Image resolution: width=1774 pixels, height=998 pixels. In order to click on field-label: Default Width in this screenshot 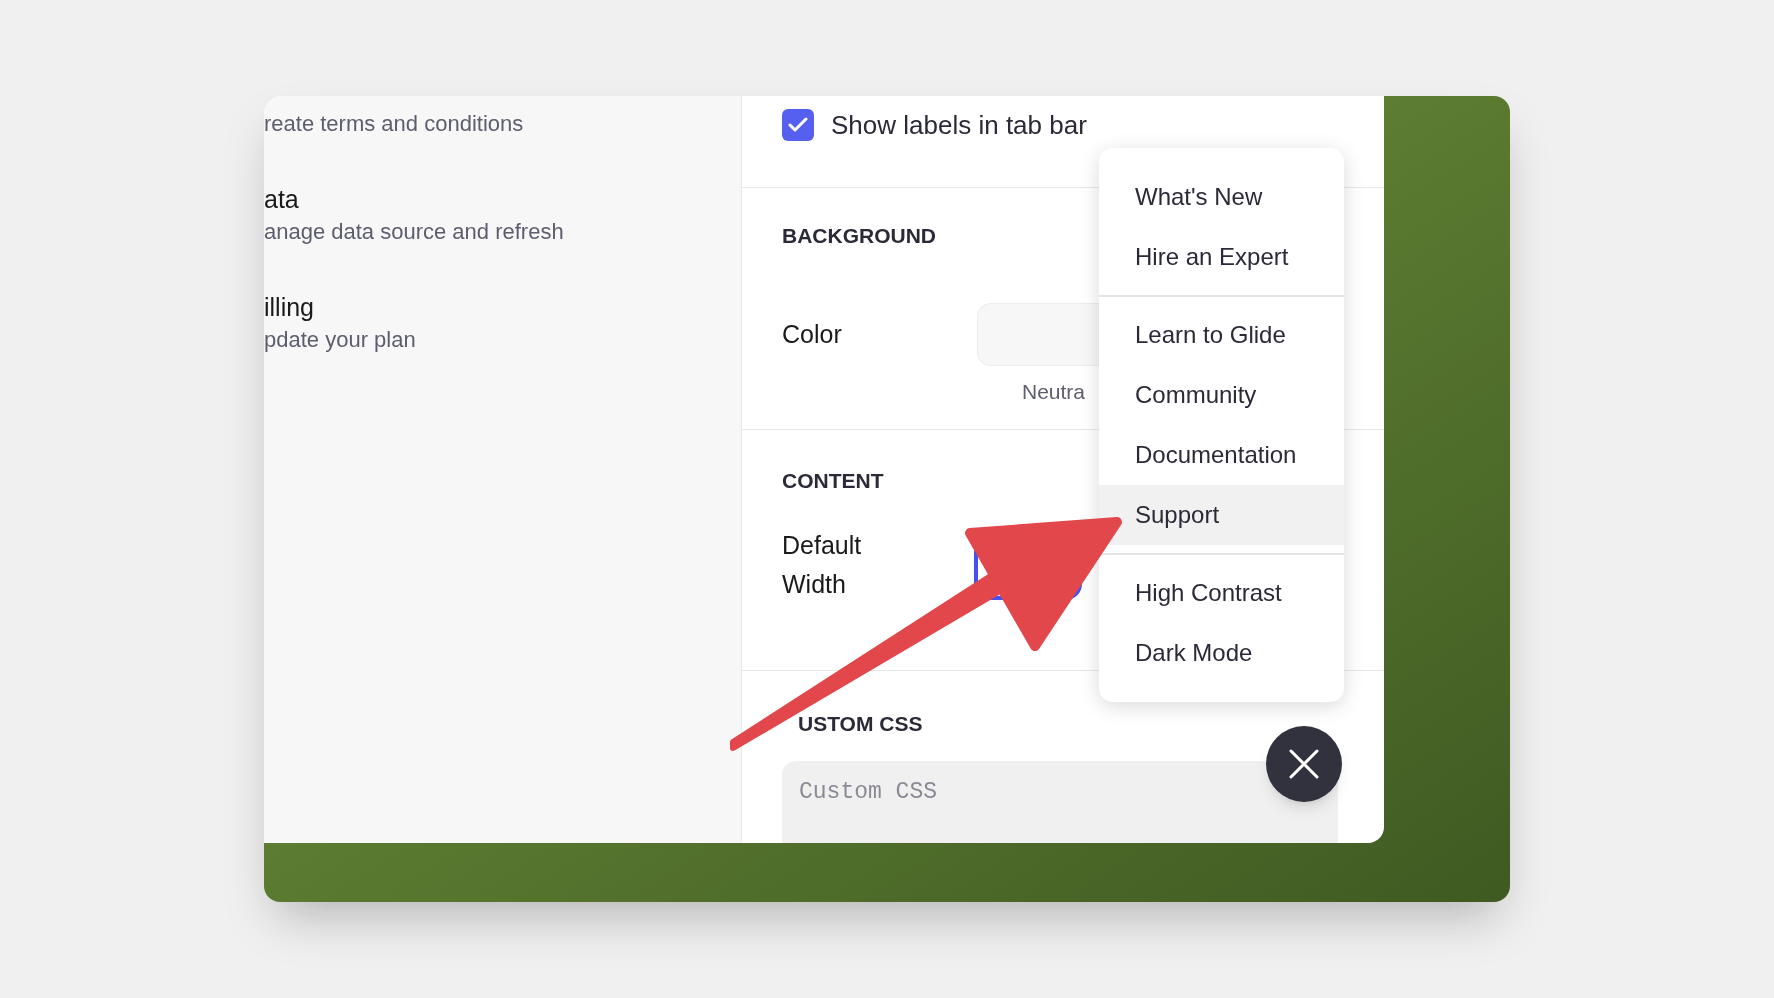, I will do `click(822, 565)`.